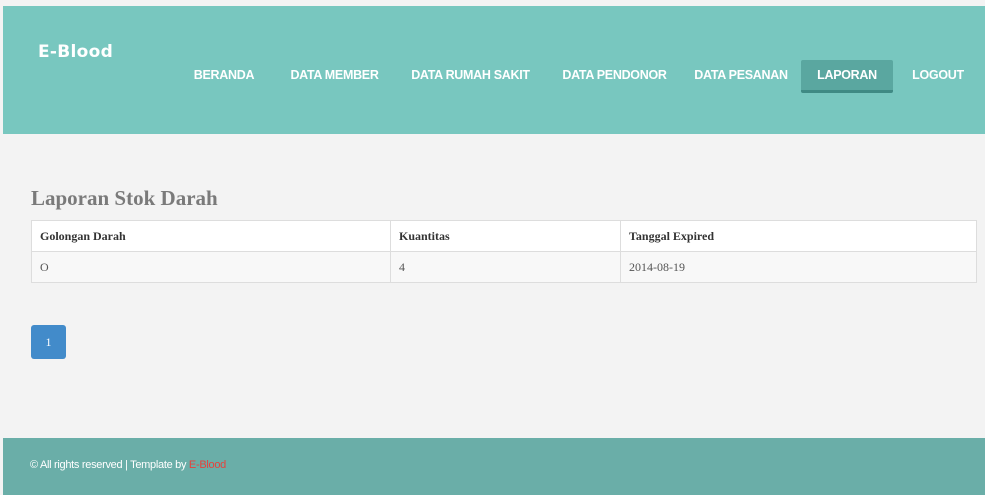 This screenshot has width=985, height=495. Describe the element at coordinates (334, 75) in the screenshot. I see `nav-item-data-member: DATA MEMBER` at that location.